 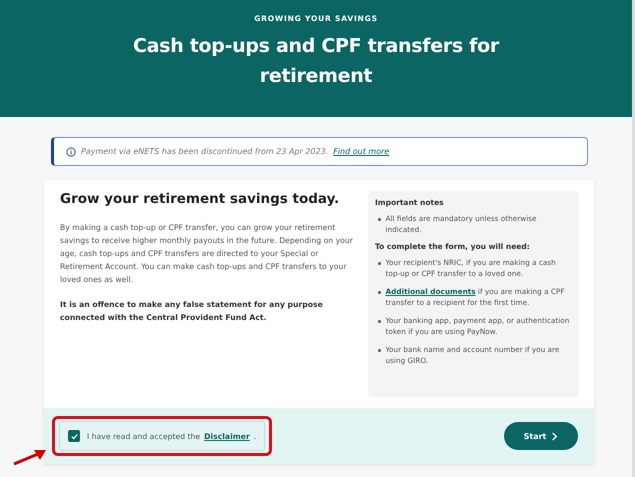 I want to click on find-out-more-link: Find out more, so click(x=361, y=151).